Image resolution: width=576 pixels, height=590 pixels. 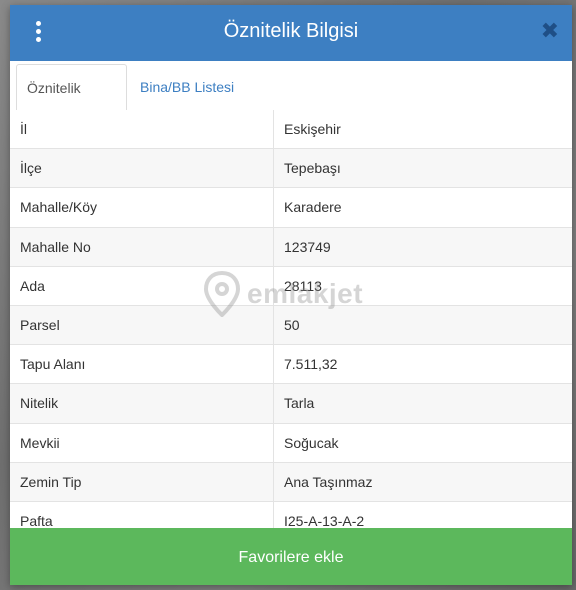 I want to click on tab-bar: Öznitelik Bilgisi Bina/BB Listesi, so click(x=291, y=103).